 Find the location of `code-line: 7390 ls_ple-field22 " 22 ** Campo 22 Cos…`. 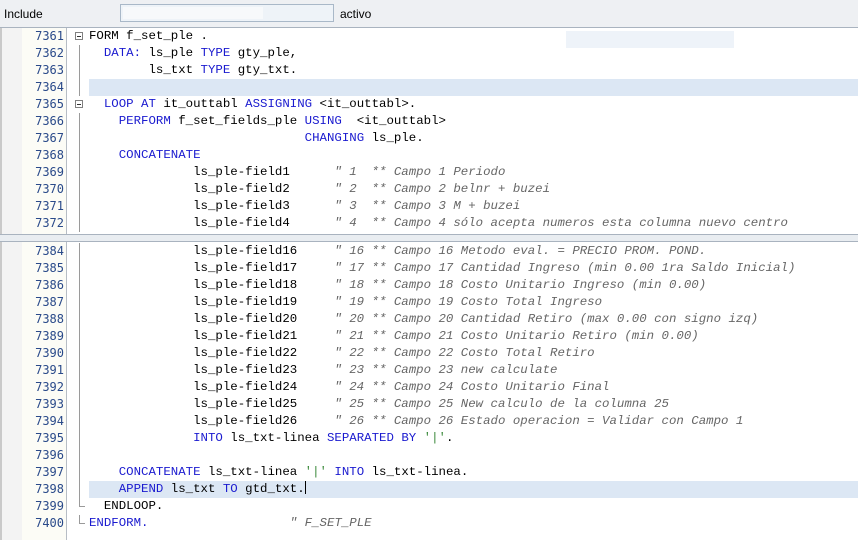

code-line: 7390 ls_ple-field22 " 22 ** Campo 22 Cos… is located at coordinates (429, 353).